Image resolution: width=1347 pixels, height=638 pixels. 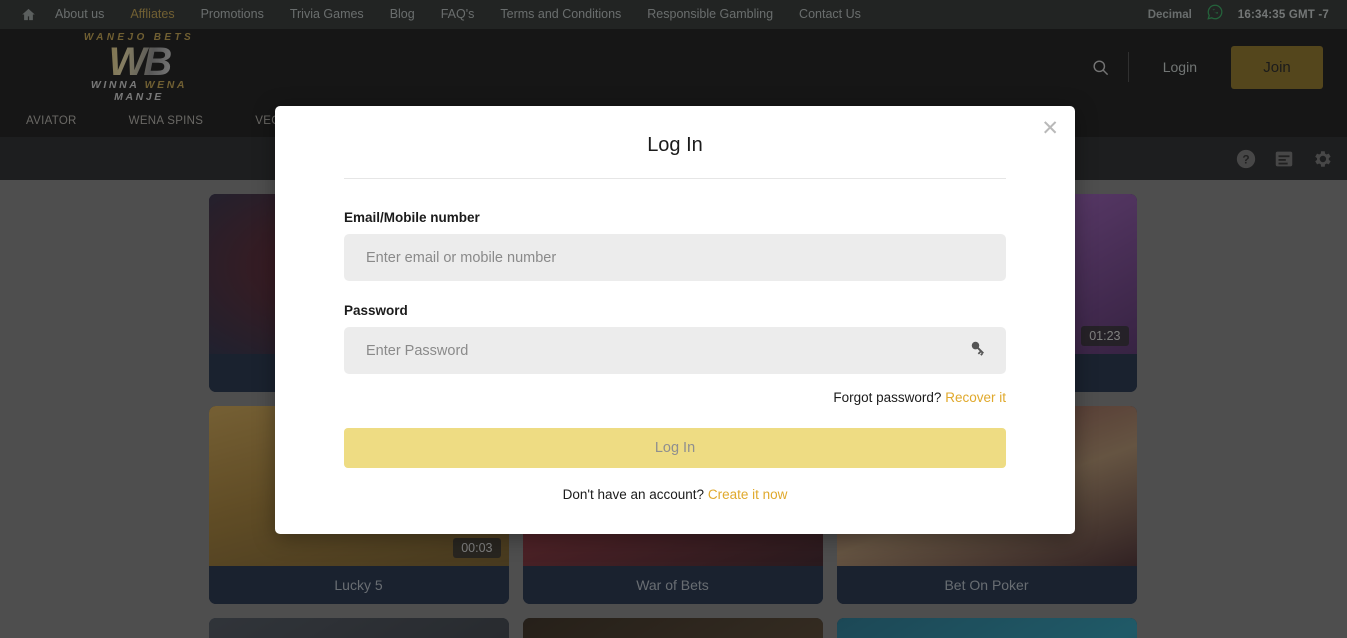 I want to click on login-submit-button: Log In, so click(x=675, y=448).